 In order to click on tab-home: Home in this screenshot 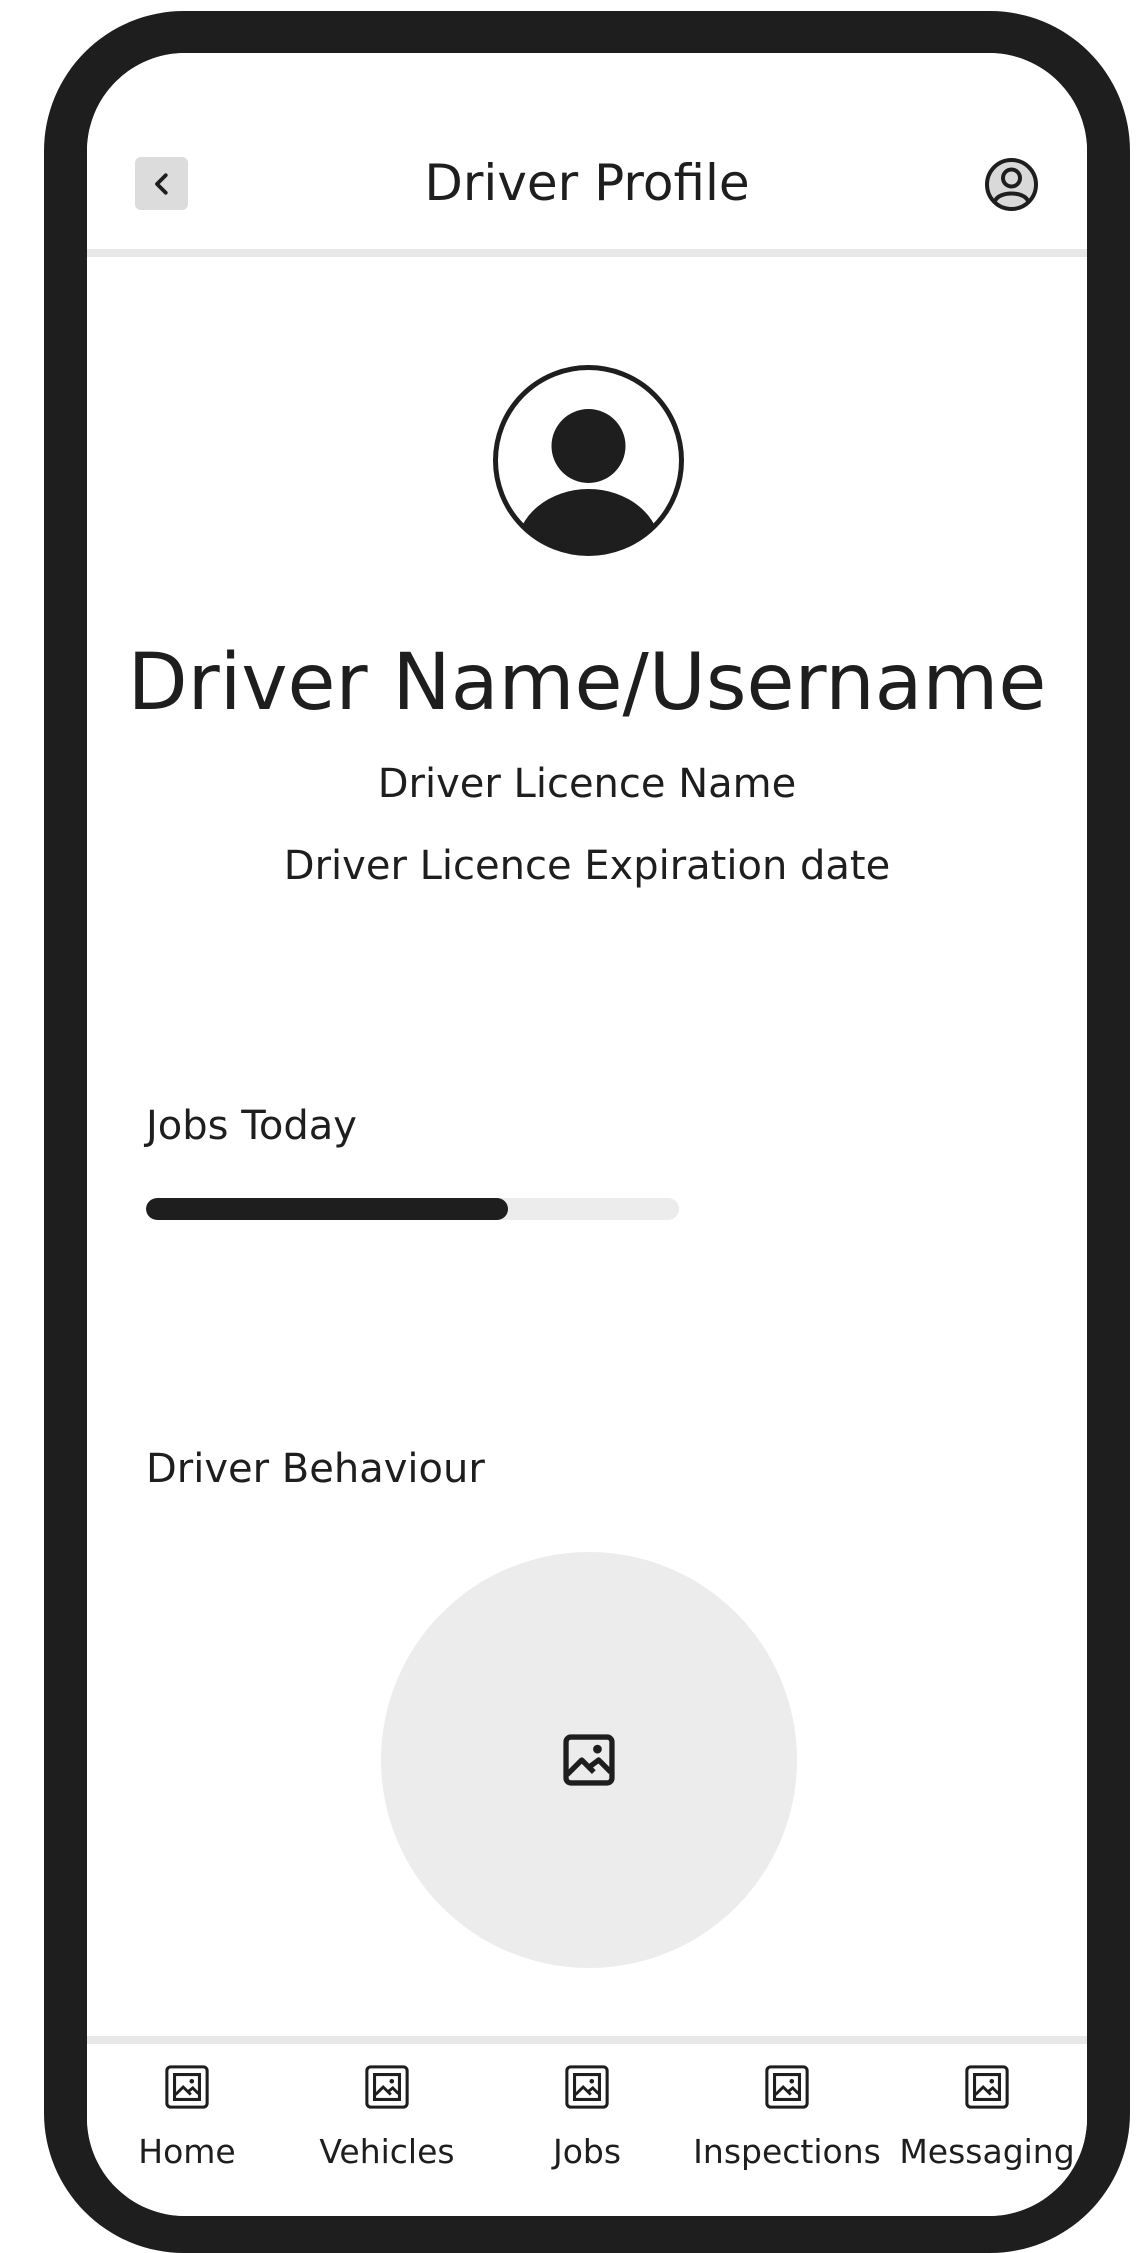, I will do `click(187, 2122)`.